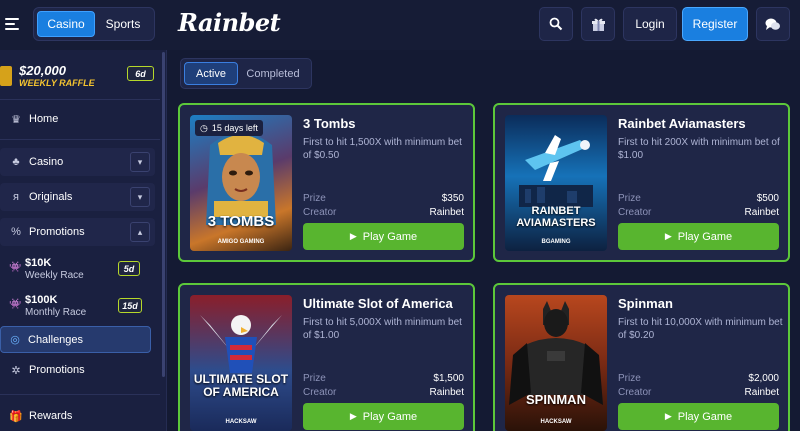  What do you see at coordinates (452, 198) in the screenshot?
I see `prize-value: $350` at bounding box center [452, 198].